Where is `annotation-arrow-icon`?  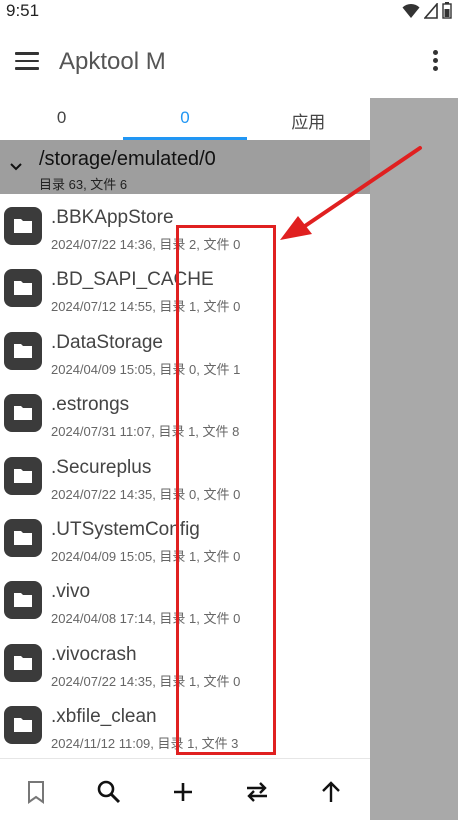
annotation-arrow-icon is located at coordinates (351, 193).